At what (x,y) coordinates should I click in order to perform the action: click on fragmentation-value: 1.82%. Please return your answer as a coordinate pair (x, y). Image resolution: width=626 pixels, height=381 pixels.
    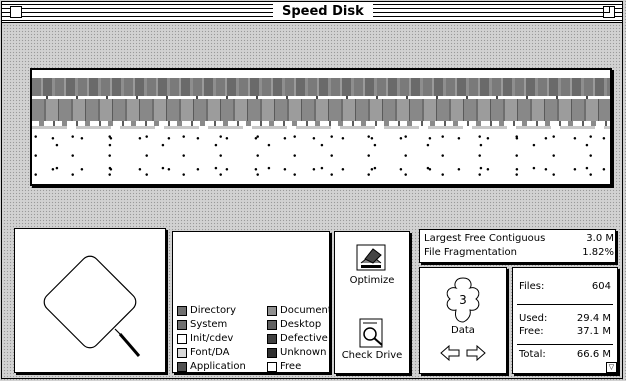
    Looking at the image, I should click on (598, 252).